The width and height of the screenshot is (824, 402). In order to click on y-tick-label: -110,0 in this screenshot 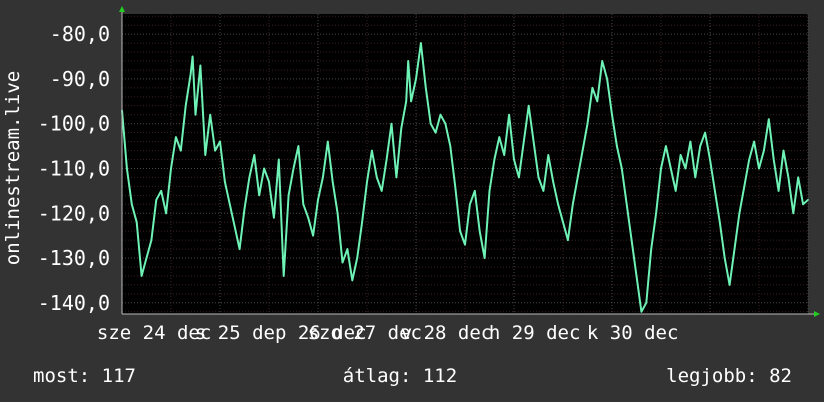, I will do `click(74, 168)`.